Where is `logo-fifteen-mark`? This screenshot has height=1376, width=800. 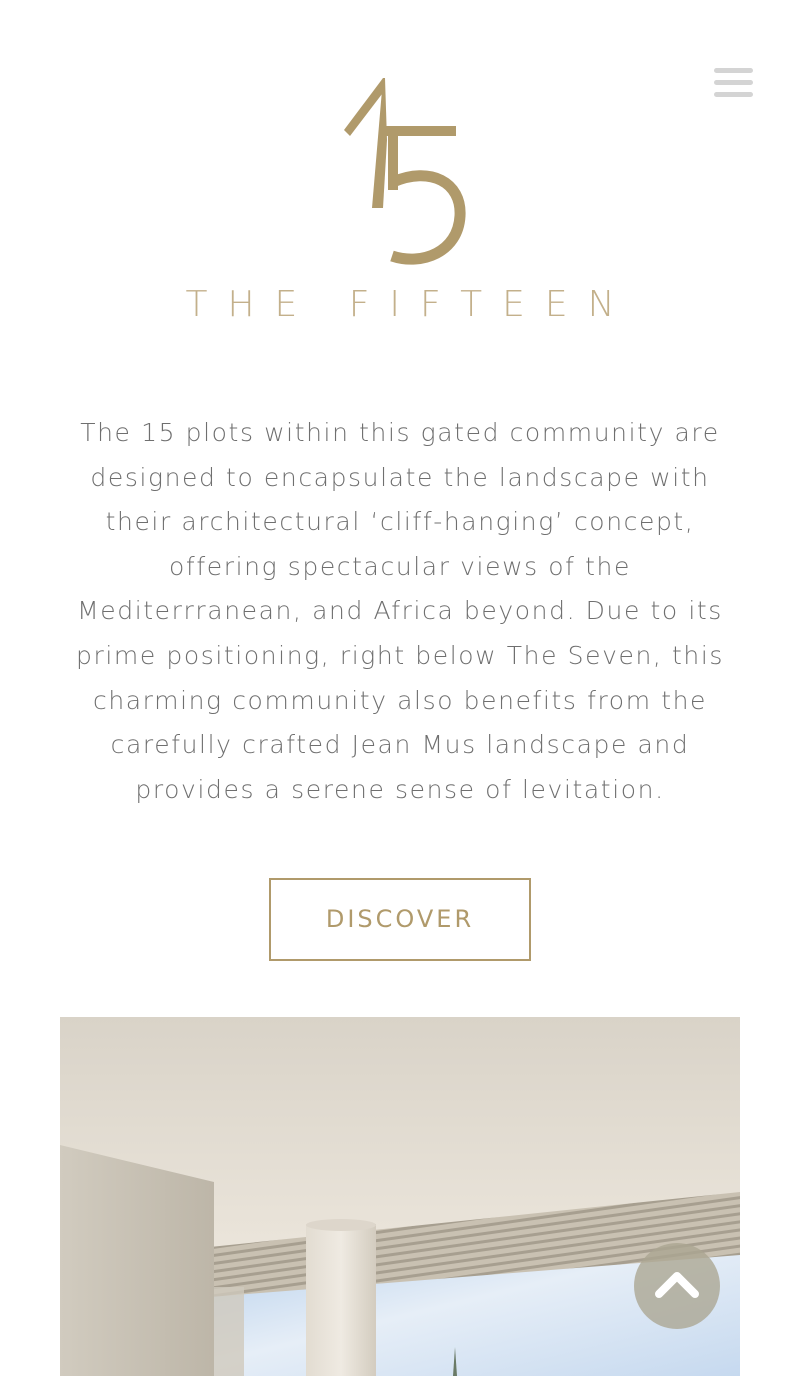 logo-fifteen-mark is located at coordinates (405, 171).